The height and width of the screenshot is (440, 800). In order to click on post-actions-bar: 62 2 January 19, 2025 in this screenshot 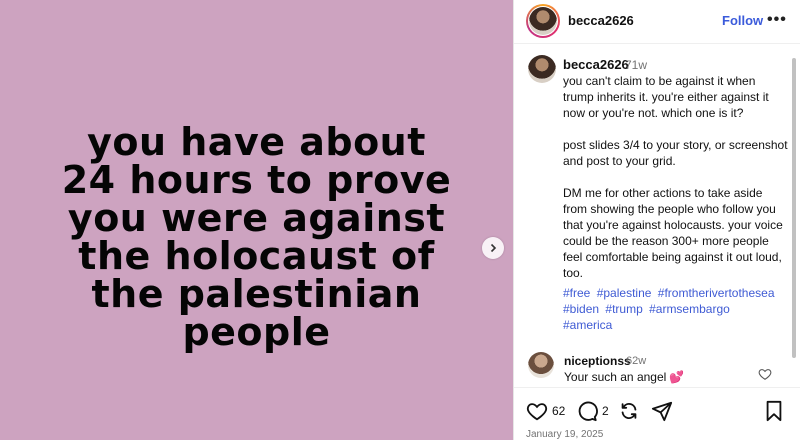, I will do `click(657, 413)`.